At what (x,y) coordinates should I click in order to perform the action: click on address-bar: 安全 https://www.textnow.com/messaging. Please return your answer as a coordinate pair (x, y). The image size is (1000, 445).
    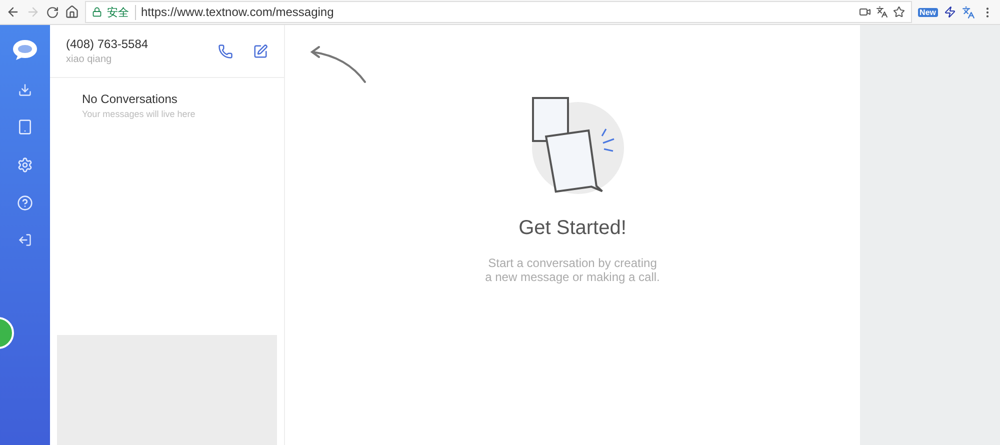
    Looking at the image, I should click on (498, 12).